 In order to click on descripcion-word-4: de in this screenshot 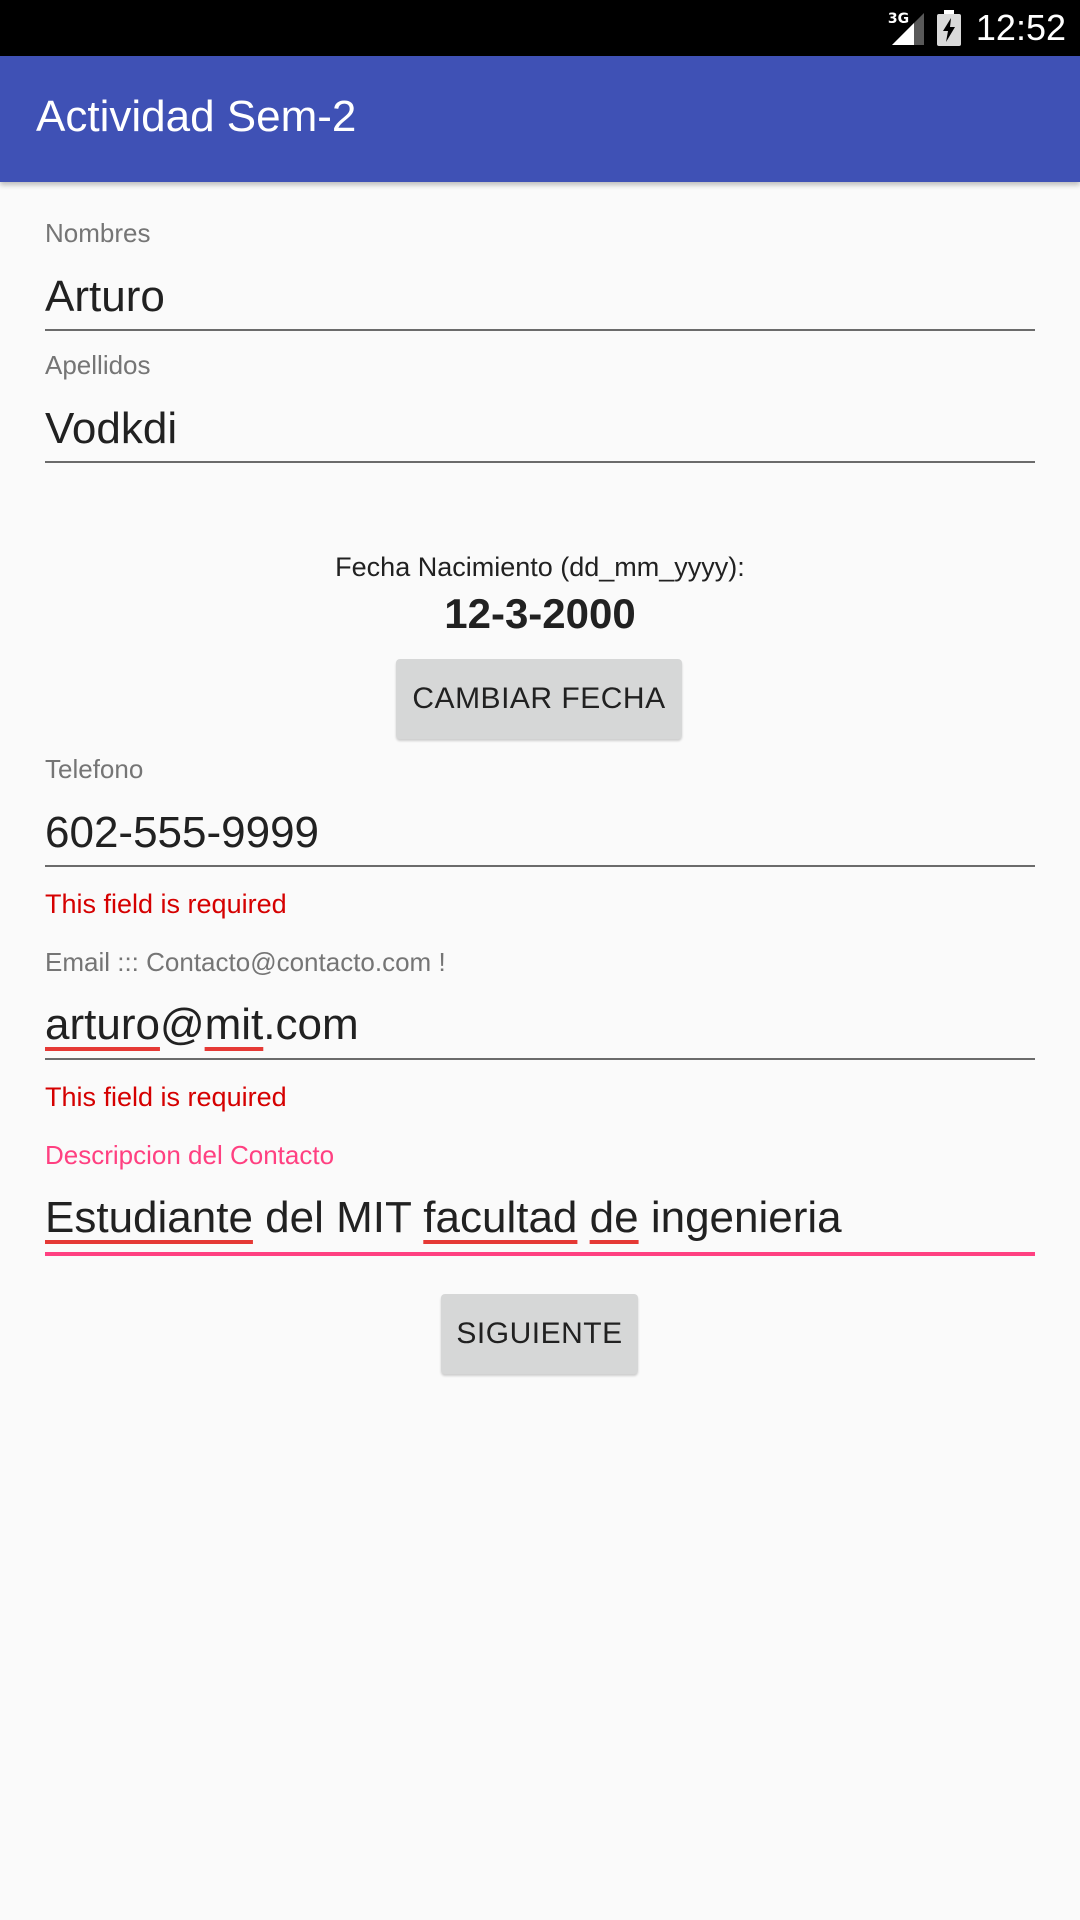, I will do `click(614, 1217)`.